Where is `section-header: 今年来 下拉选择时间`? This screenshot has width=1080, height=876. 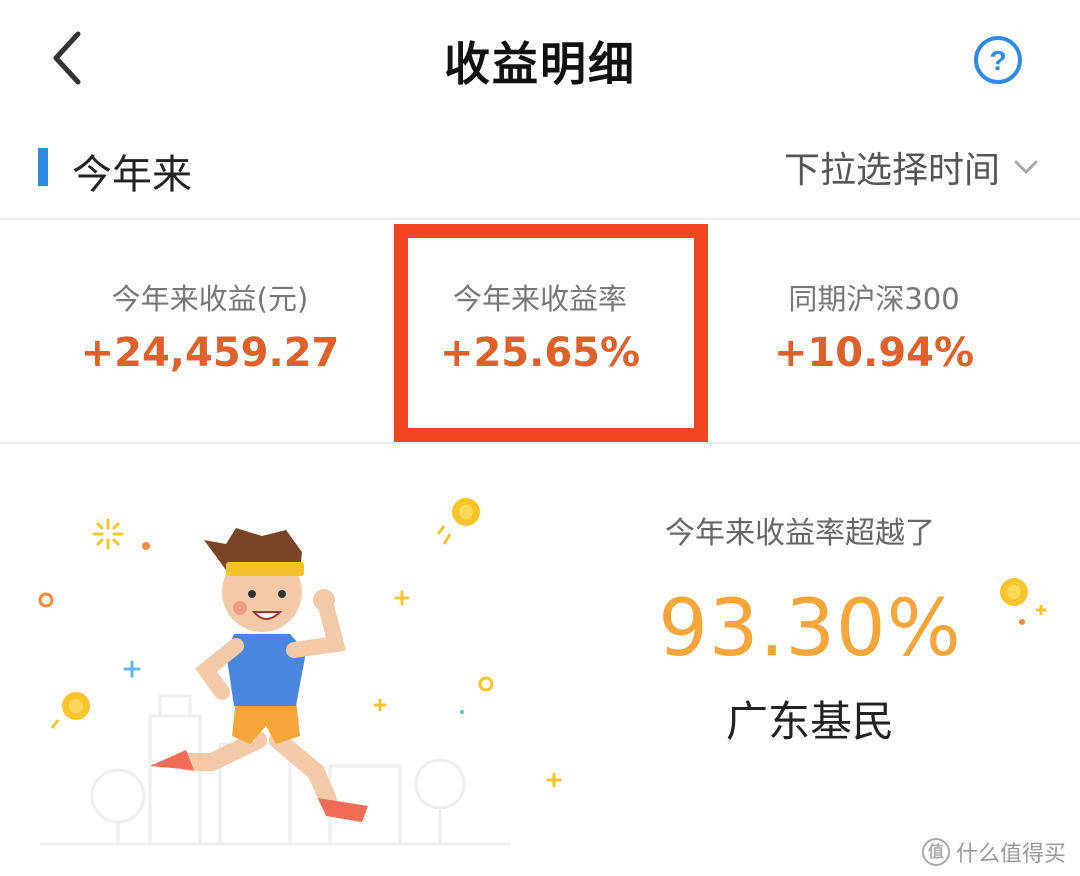 section-header: 今年来 下拉选择时间 is located at coordinates (540, 169).